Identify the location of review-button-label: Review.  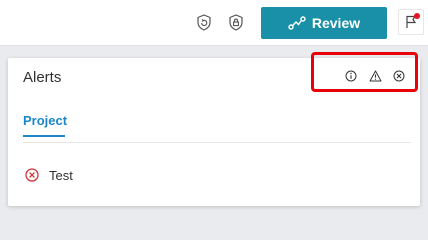
(336, 23).